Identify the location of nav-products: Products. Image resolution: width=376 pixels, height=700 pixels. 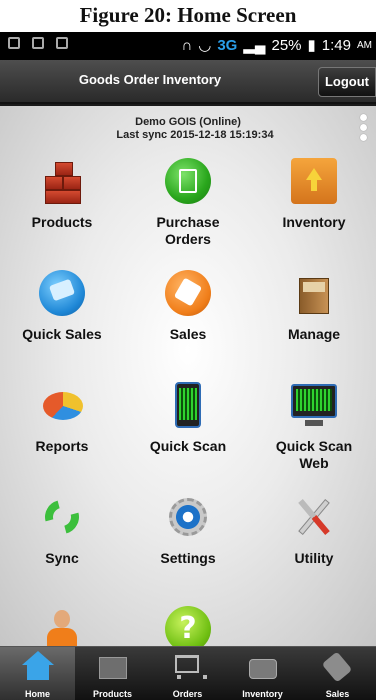
(112, 673).